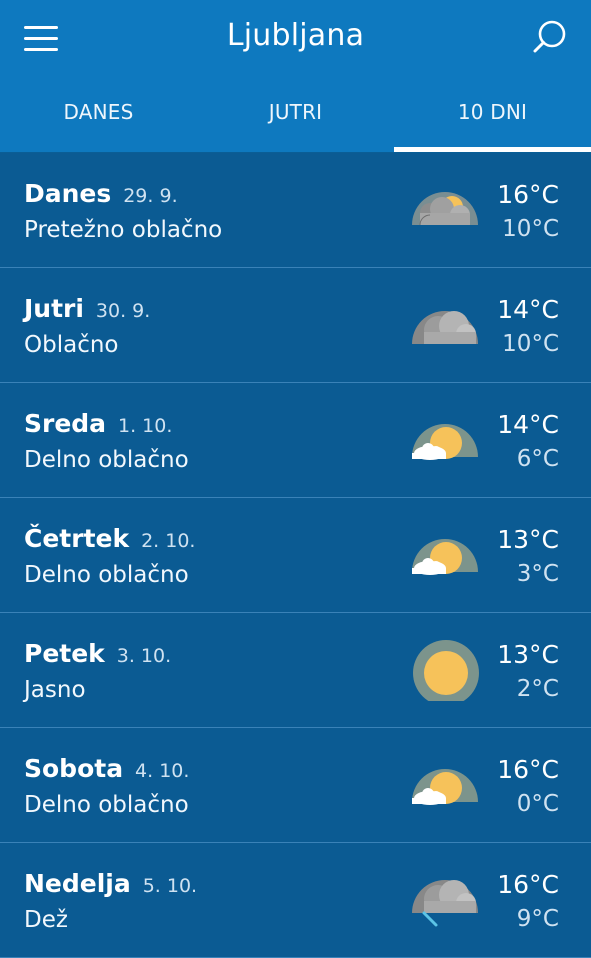 The height and width of the screenshot is (958, 591). What do you see at coordinates (71, 345) in the screenshot?
I see `condition-text: Oblačno` at bounding box center [71, 345].